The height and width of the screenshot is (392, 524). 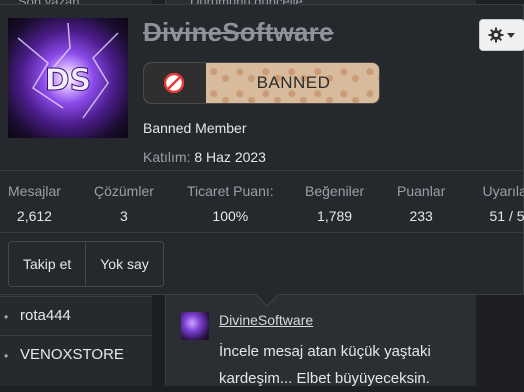 I want to click on stat-solutions: Çözümler 3, so click(x=124, y=203).